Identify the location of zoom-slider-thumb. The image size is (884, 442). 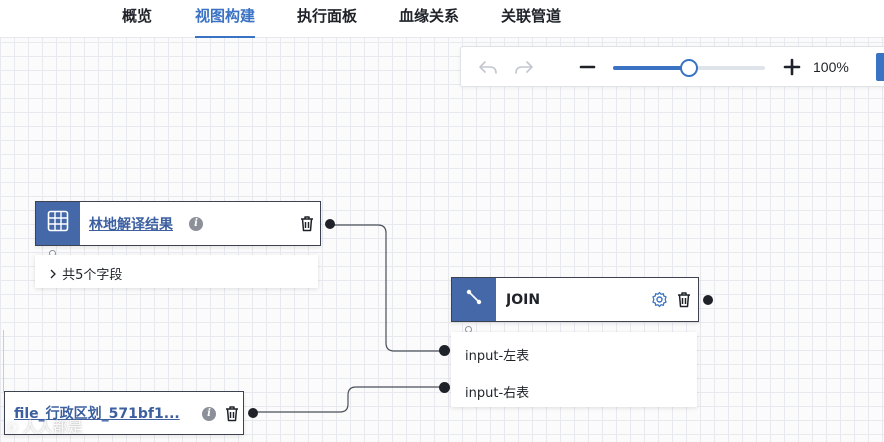
(689, 68).